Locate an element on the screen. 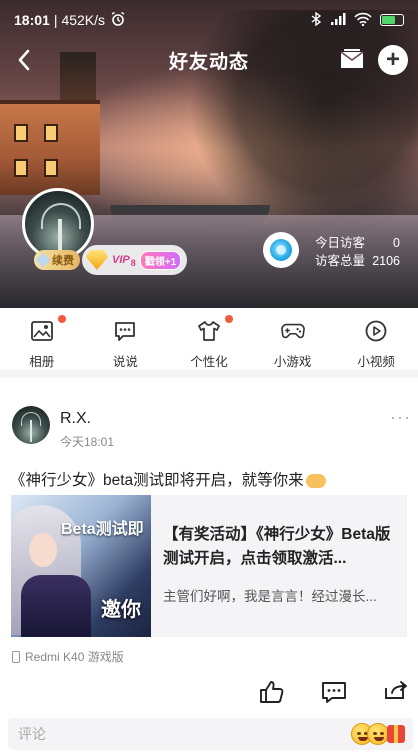  messages-button is located at coordinates (352, 60).